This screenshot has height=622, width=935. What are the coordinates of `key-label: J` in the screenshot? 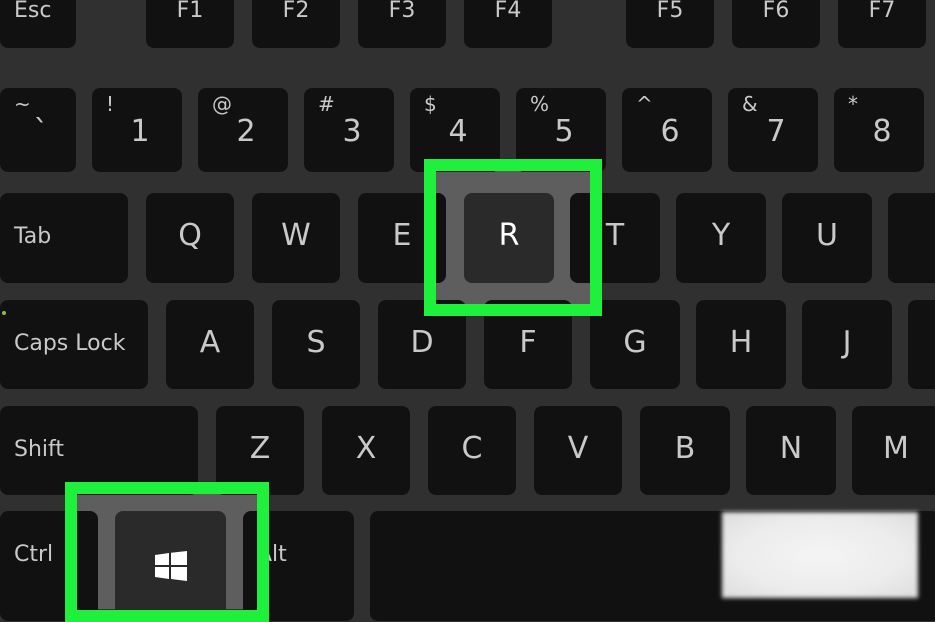 It's located at (847, 342).